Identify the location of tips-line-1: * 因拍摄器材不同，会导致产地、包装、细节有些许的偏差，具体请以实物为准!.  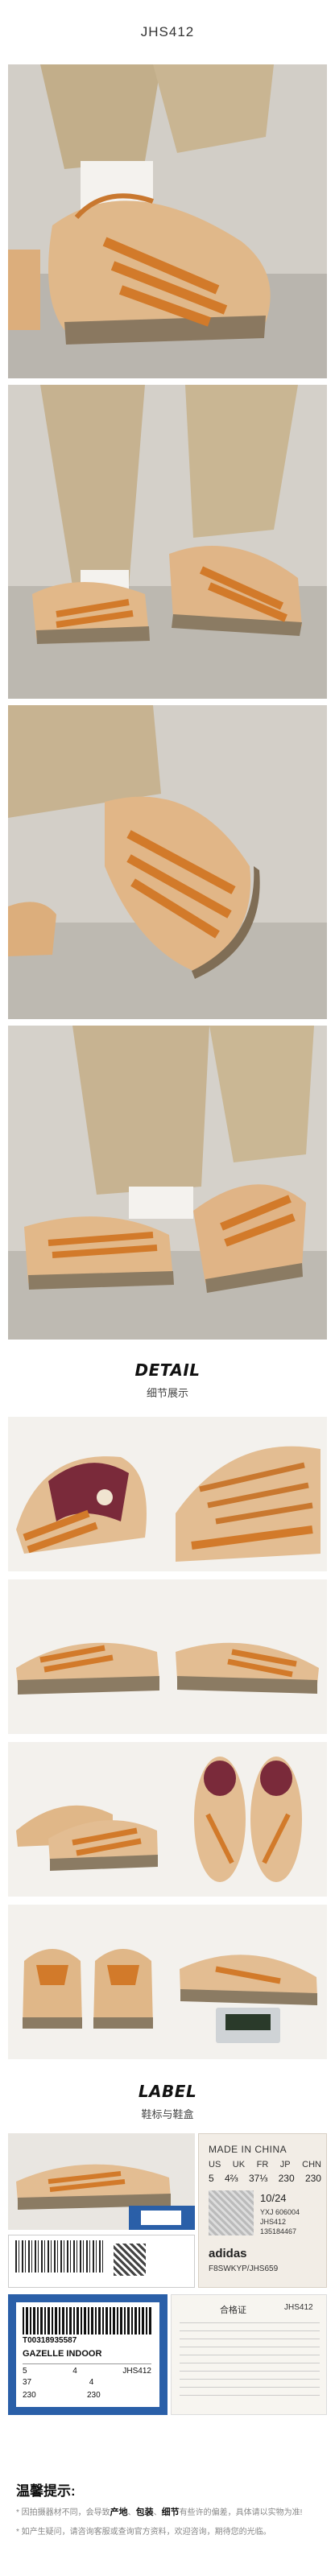
(167, 2513).